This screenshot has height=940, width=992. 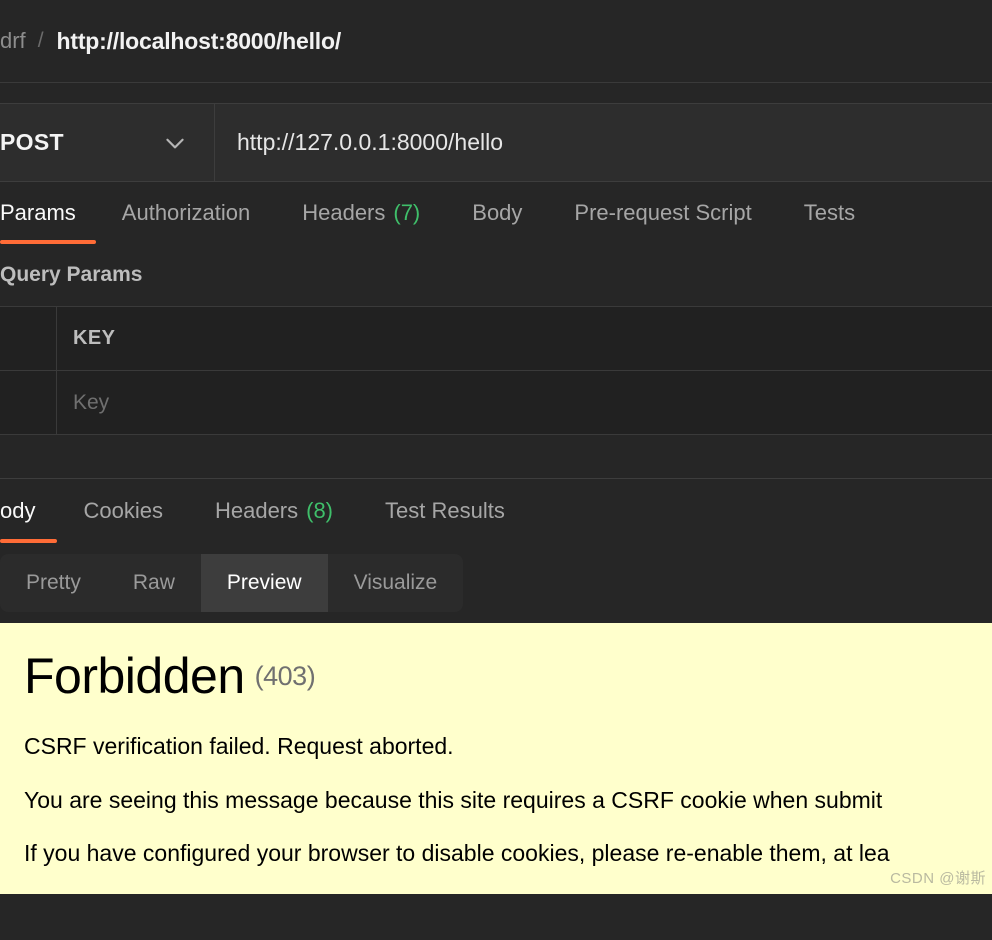 I want to click on response-view-modes: Pretty Raw Preview Visualize, so click(x=496, y=583).